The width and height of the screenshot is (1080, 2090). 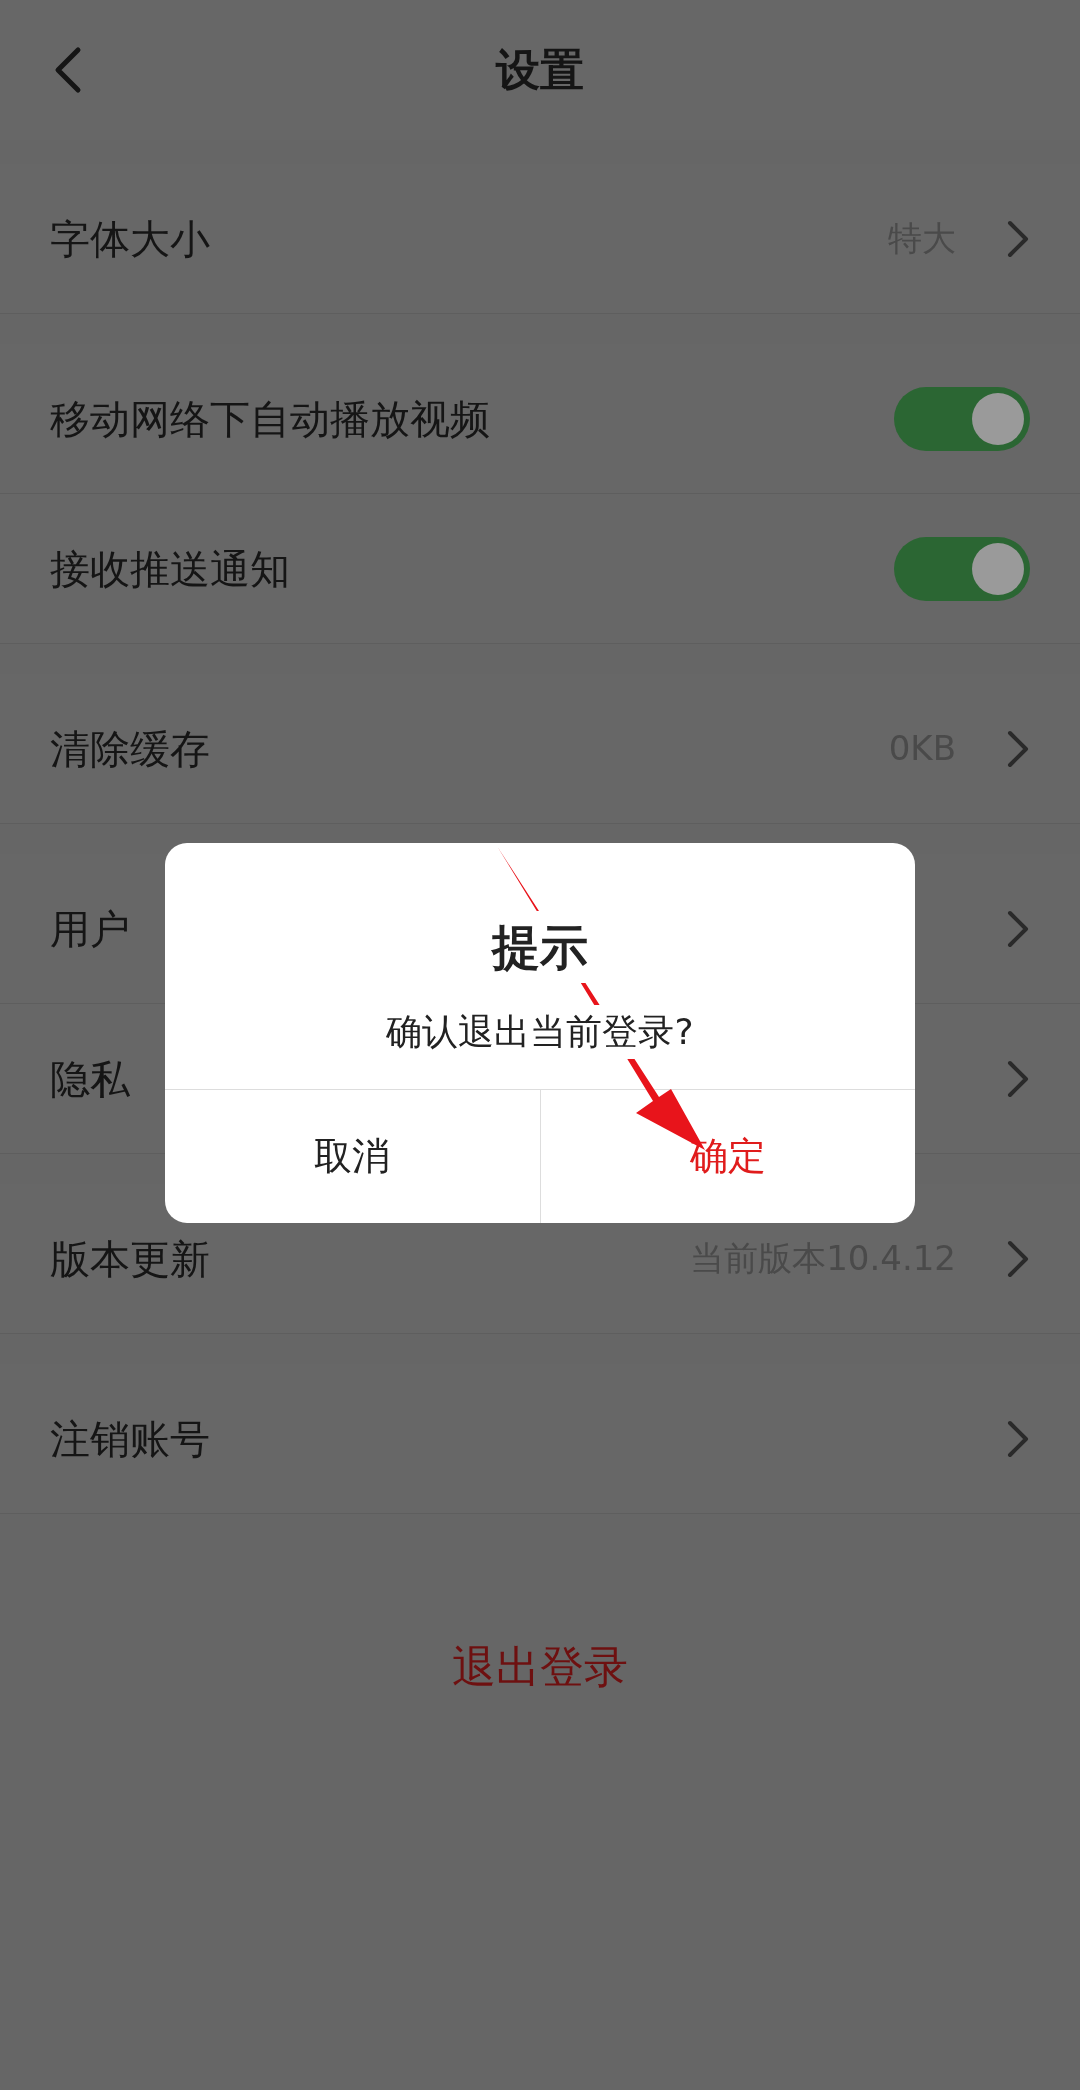 I want to click on logout-button: 退出登录, so click(x=540, y=1667).